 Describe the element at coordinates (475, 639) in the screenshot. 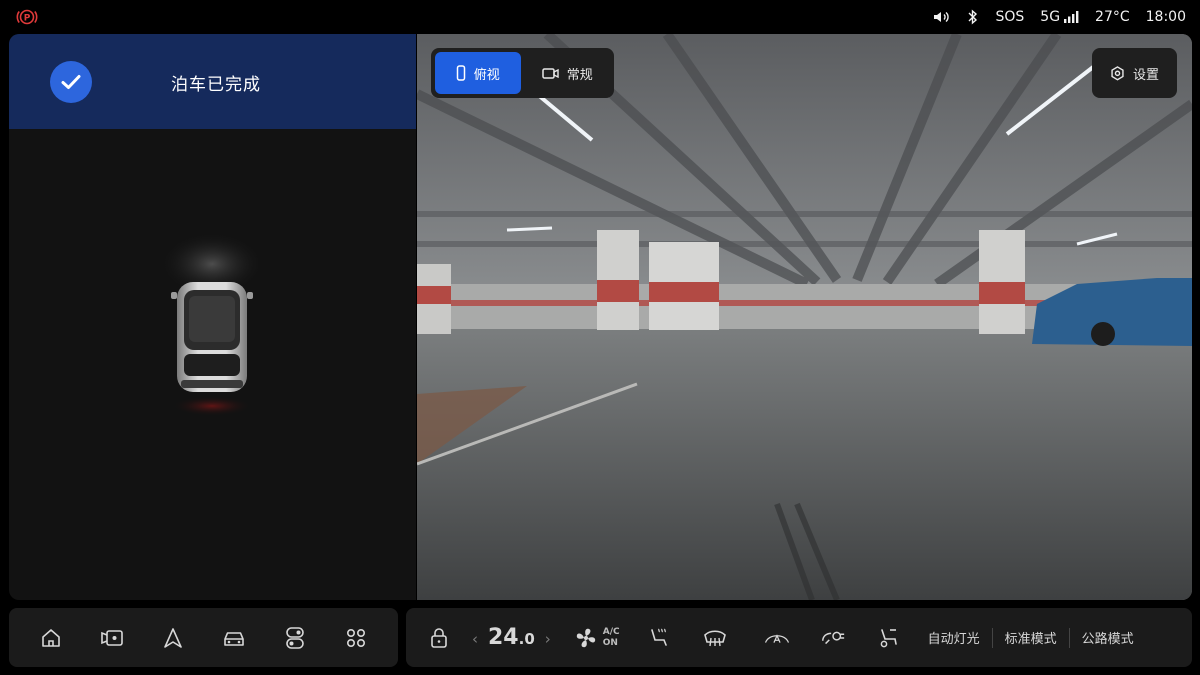

I see `temp-decrease-chevron-icon: ‹` at that location.